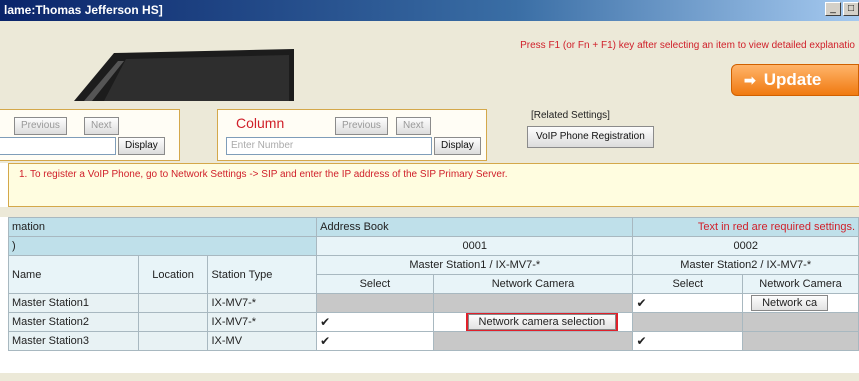 The image size is (859, 381). I want to click on station-name: Master Station1, so click(73, 303).